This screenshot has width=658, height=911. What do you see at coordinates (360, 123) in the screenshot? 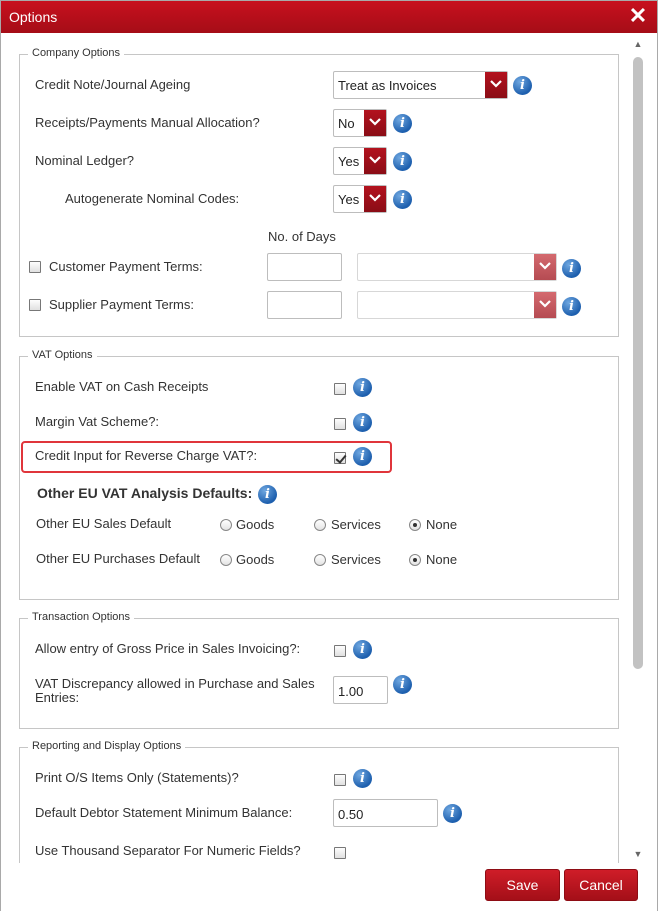
I see `receipts-allocation-select: No` at bounding box center [360, 123].